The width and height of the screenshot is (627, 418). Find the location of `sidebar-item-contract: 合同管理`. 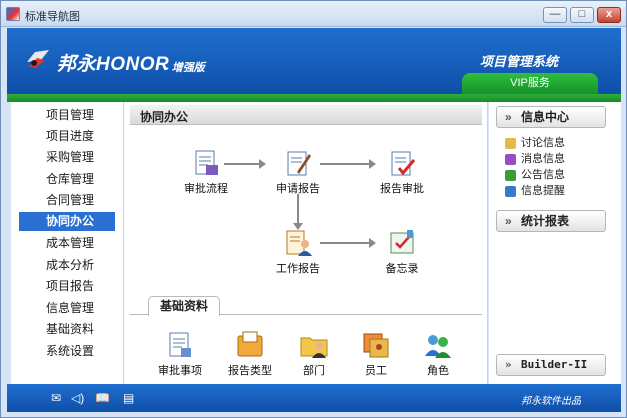

sidebar-item-contract: 合同管理 is located at coordinates (67, 200).